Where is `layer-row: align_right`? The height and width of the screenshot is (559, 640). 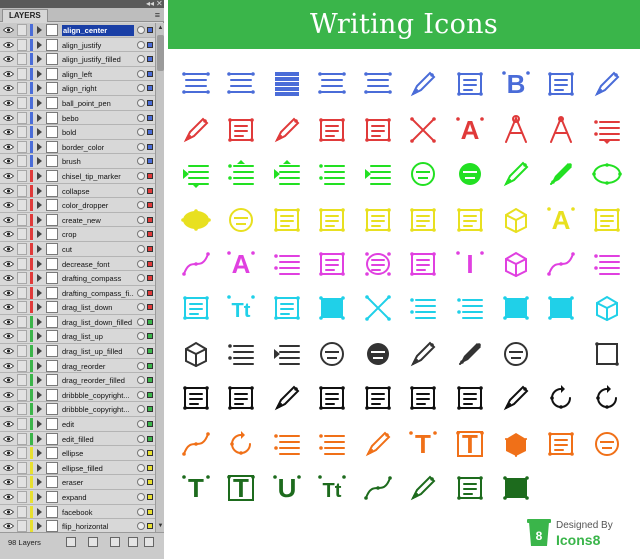
layer-row: align_right is located at coordinates (82, 88).